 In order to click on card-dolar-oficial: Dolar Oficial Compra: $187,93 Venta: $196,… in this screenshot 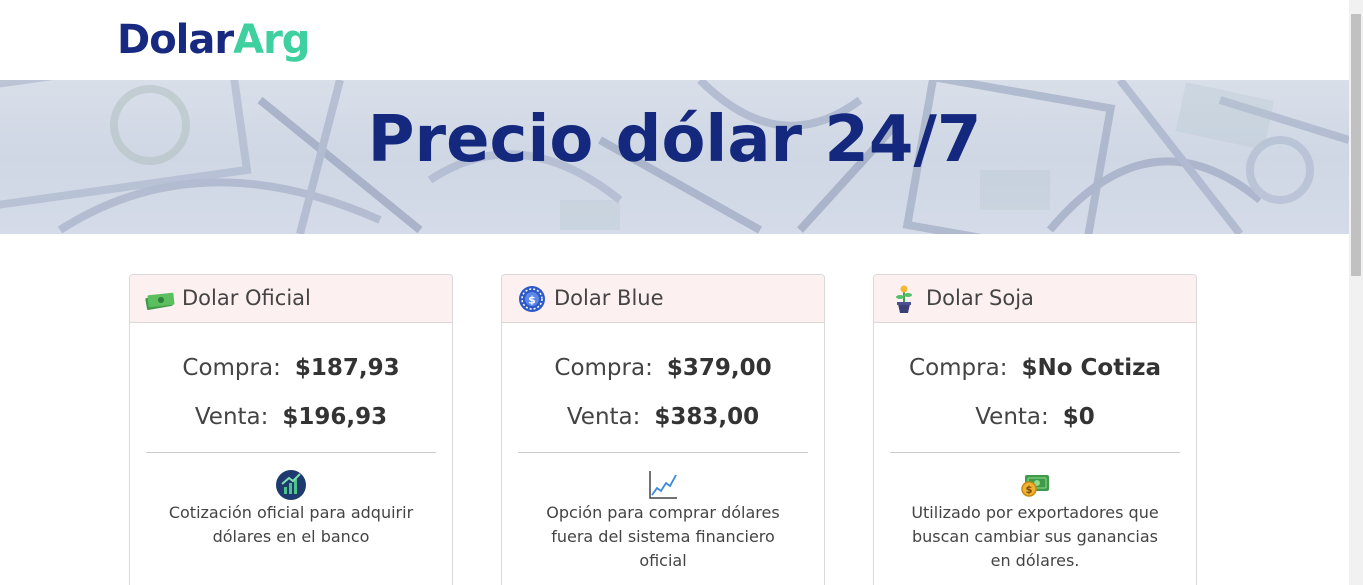, I will do `click(291, 429)`.